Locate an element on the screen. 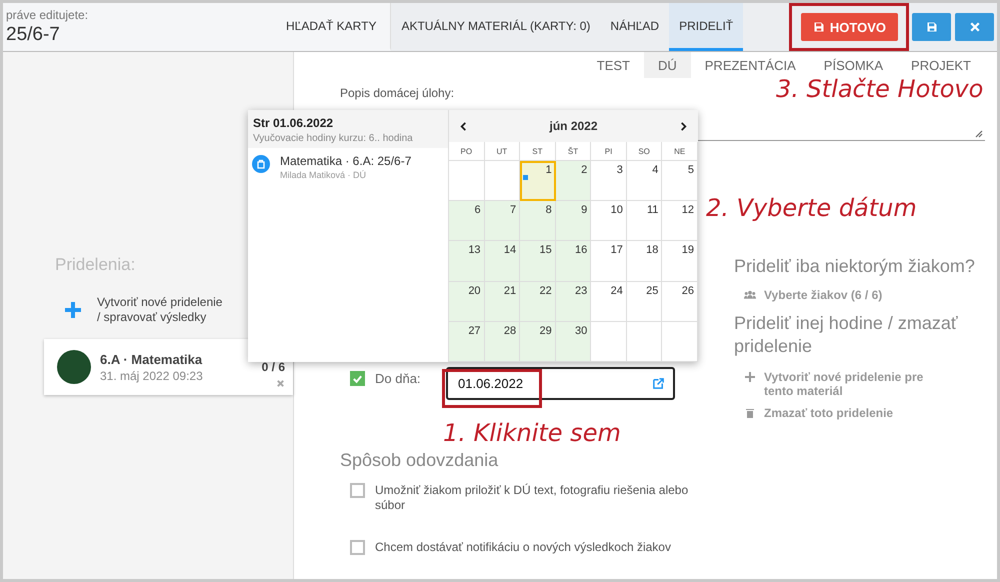  type-tab: PÍSOMKA is located at coordinates (854, 65).